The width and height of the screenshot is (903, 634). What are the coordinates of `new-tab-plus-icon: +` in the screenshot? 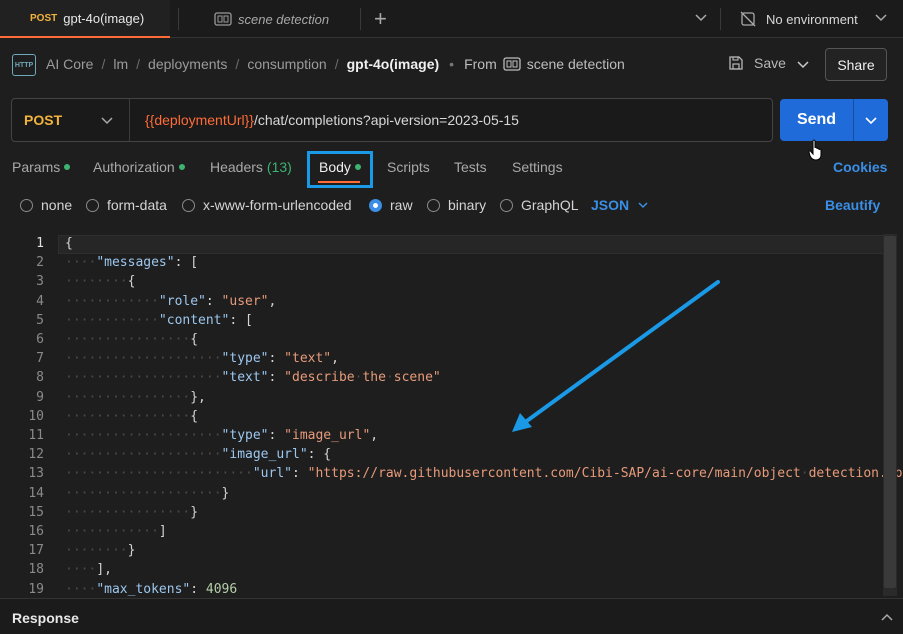 It's located at (380, 19).